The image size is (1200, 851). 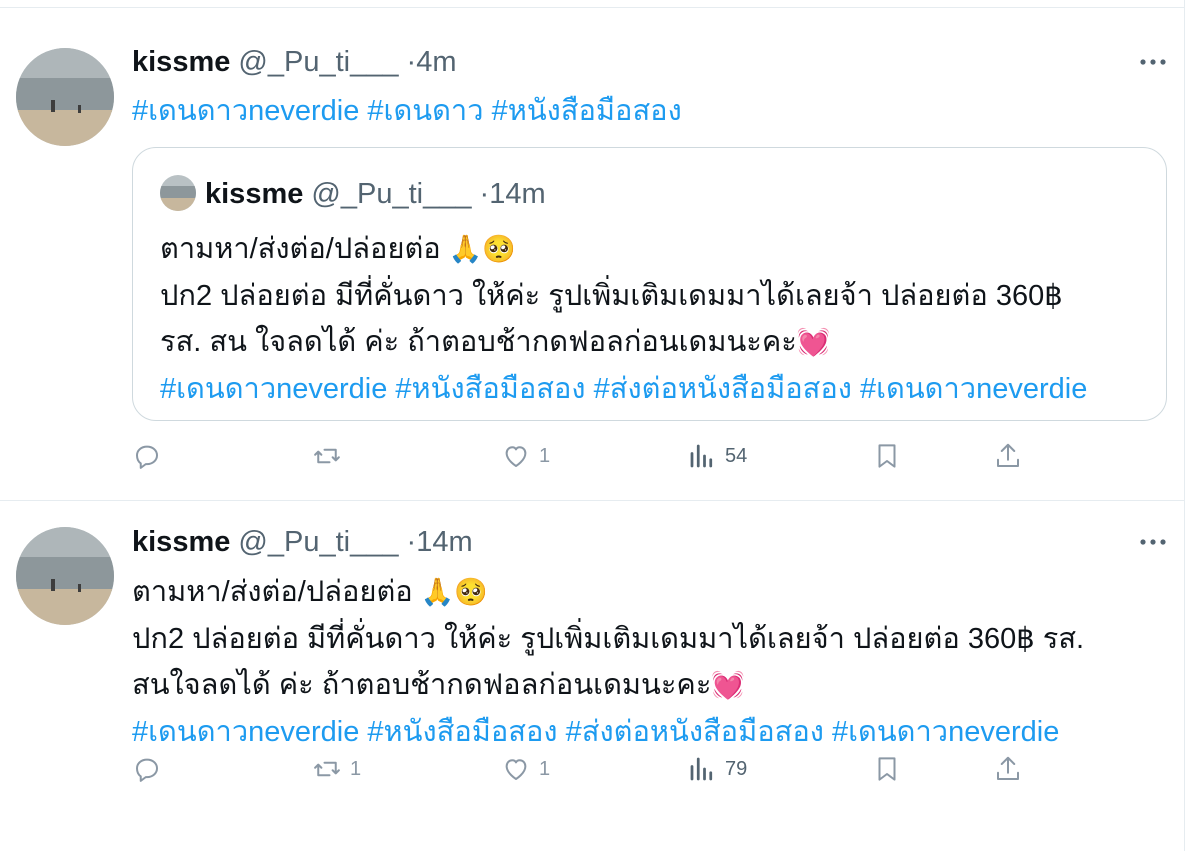 I want to click on tweet-hashtags: #เดนดาวneverdie #เดนดาว #หนังสือมือสอง, so click(x=407, y=111).